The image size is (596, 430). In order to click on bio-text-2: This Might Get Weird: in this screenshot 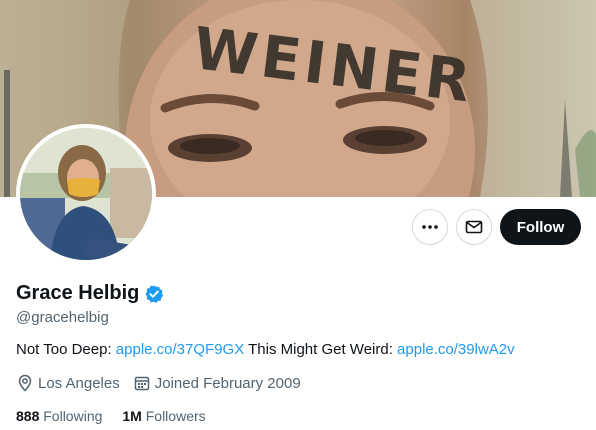, I will do `click(321, 349)`.